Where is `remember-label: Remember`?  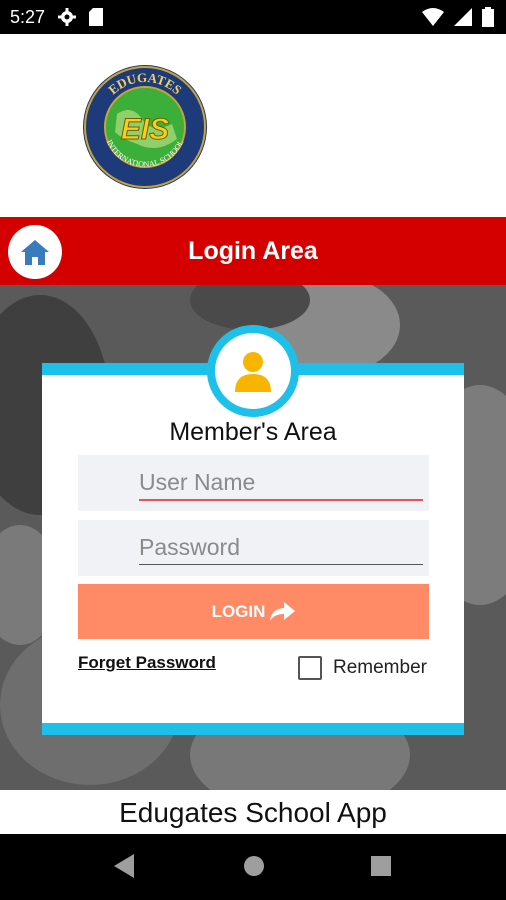 remember-label: Remember is located at coordinates (380, 667).